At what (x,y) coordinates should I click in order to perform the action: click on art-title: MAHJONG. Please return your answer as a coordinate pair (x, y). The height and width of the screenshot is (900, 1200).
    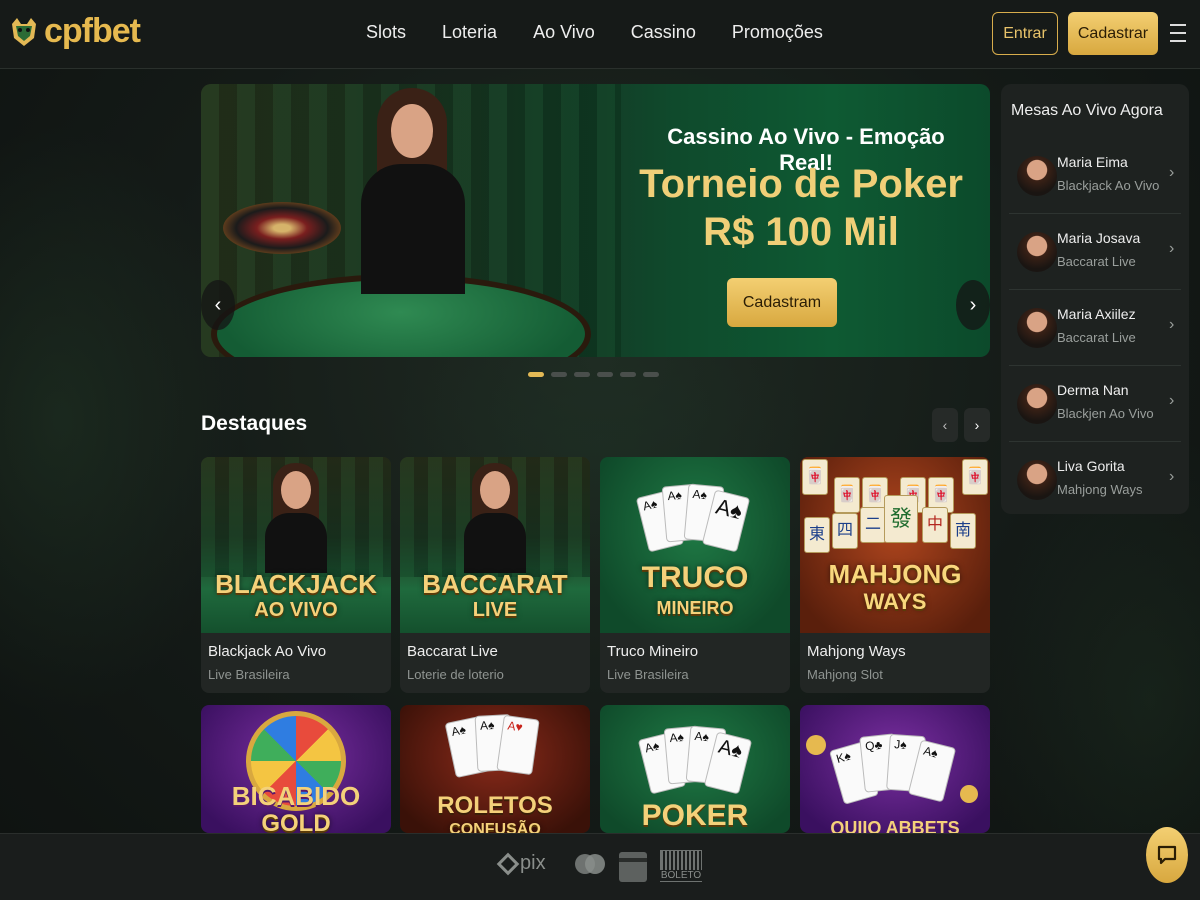
    Looking at the image, I should click on (895, 574).